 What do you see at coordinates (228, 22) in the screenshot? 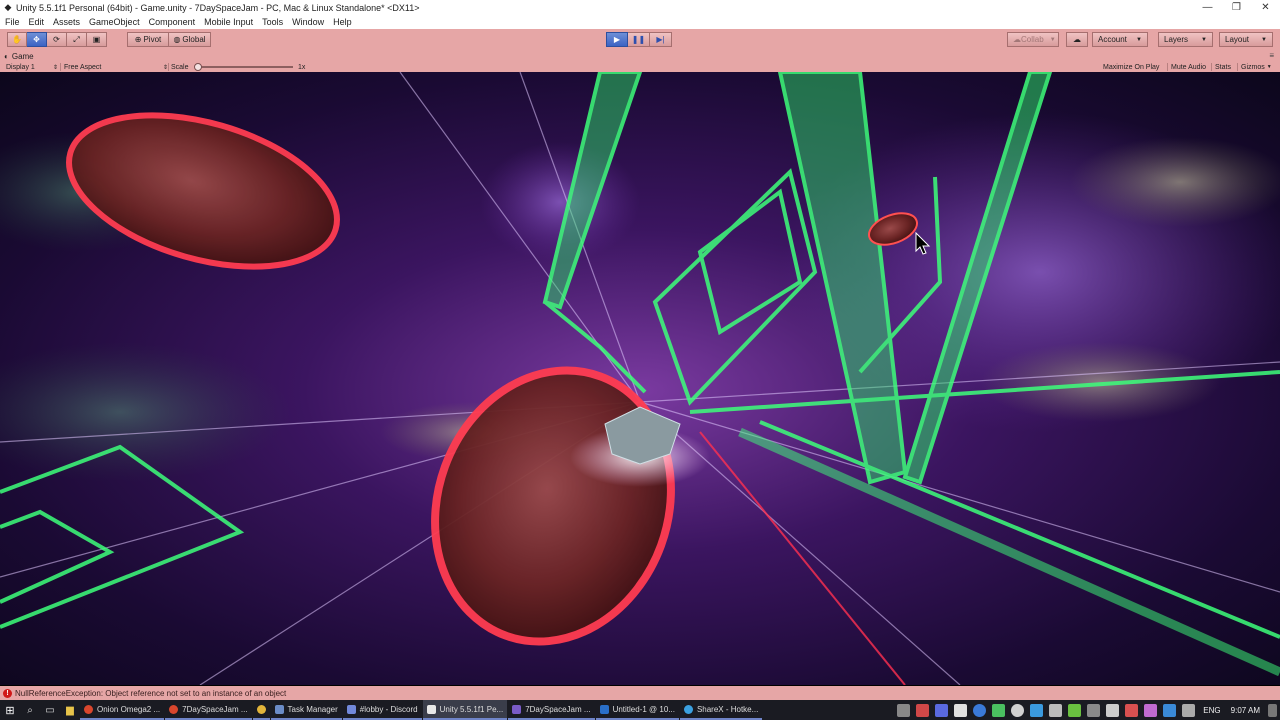
I see `menu-mobile-input: Mobile Input` at bounding box center [228, 22].